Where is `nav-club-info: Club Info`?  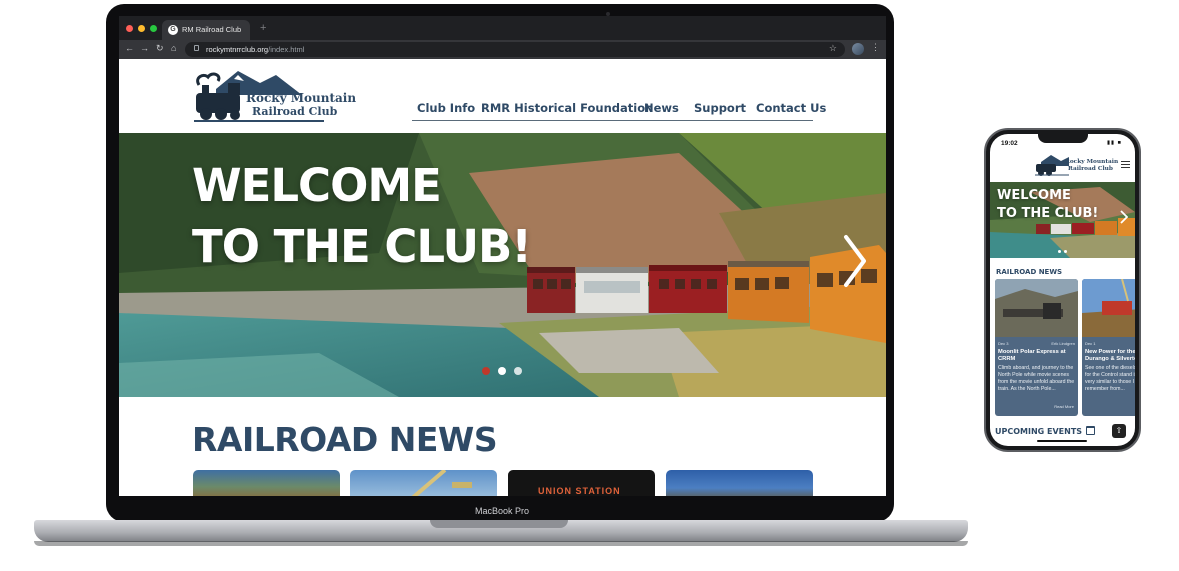
nav-club-info: Club Info is located at coordinates (446, 108).